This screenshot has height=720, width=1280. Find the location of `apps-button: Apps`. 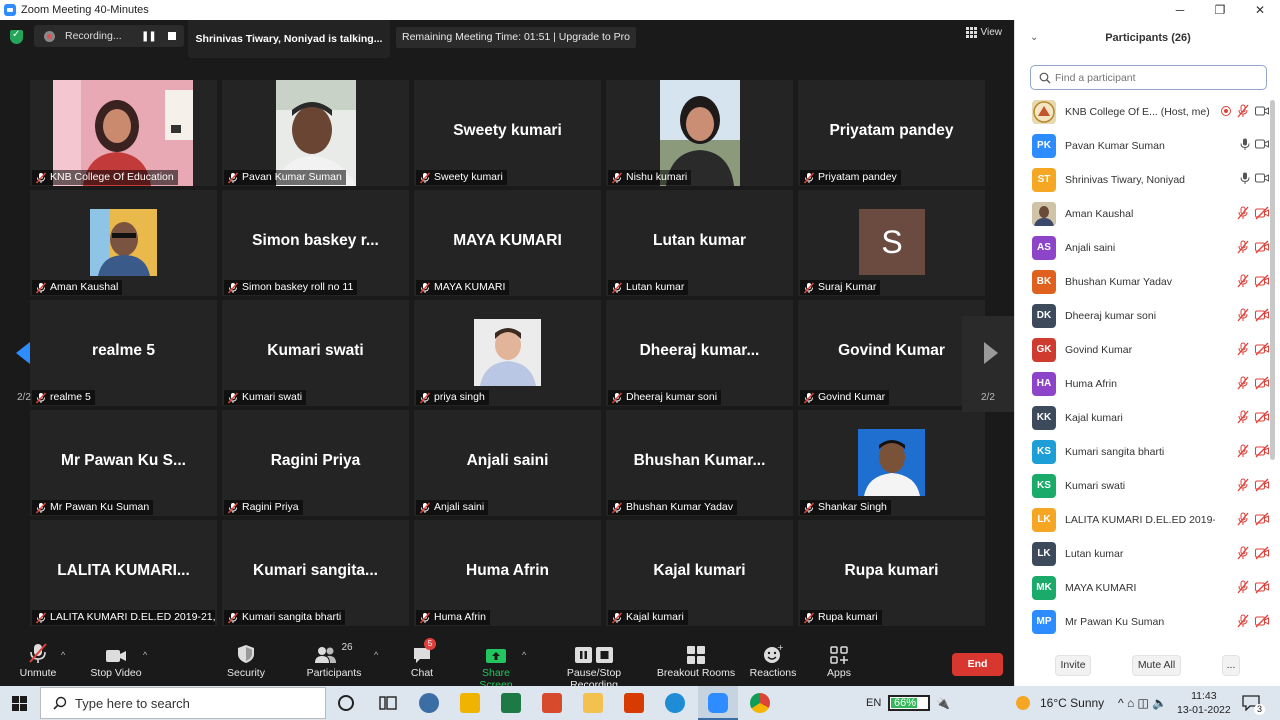

apps-button: Apps is located at coordinates (839, 663).